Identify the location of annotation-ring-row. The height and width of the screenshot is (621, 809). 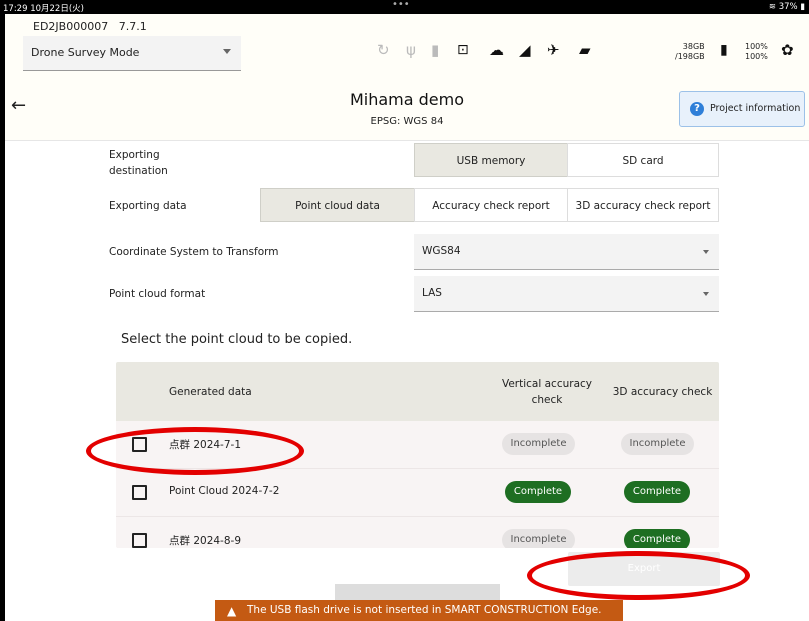
(195, 451).